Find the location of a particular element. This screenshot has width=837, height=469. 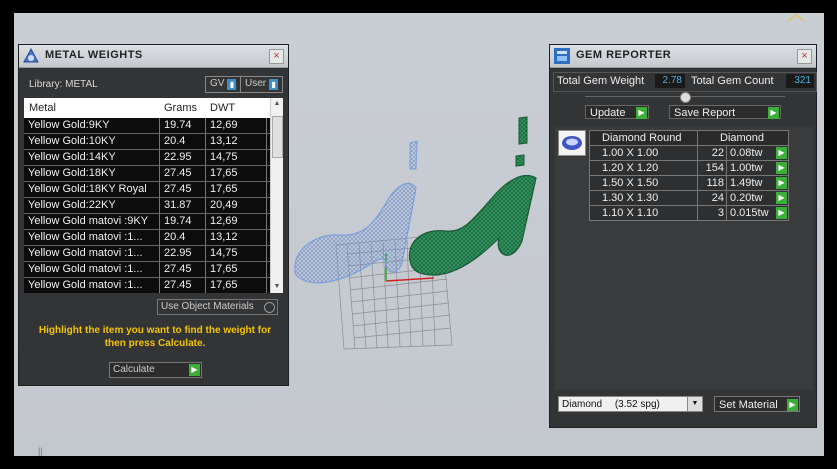

save-report-button: Save Report ▶ is located at coordinates (725, 112).